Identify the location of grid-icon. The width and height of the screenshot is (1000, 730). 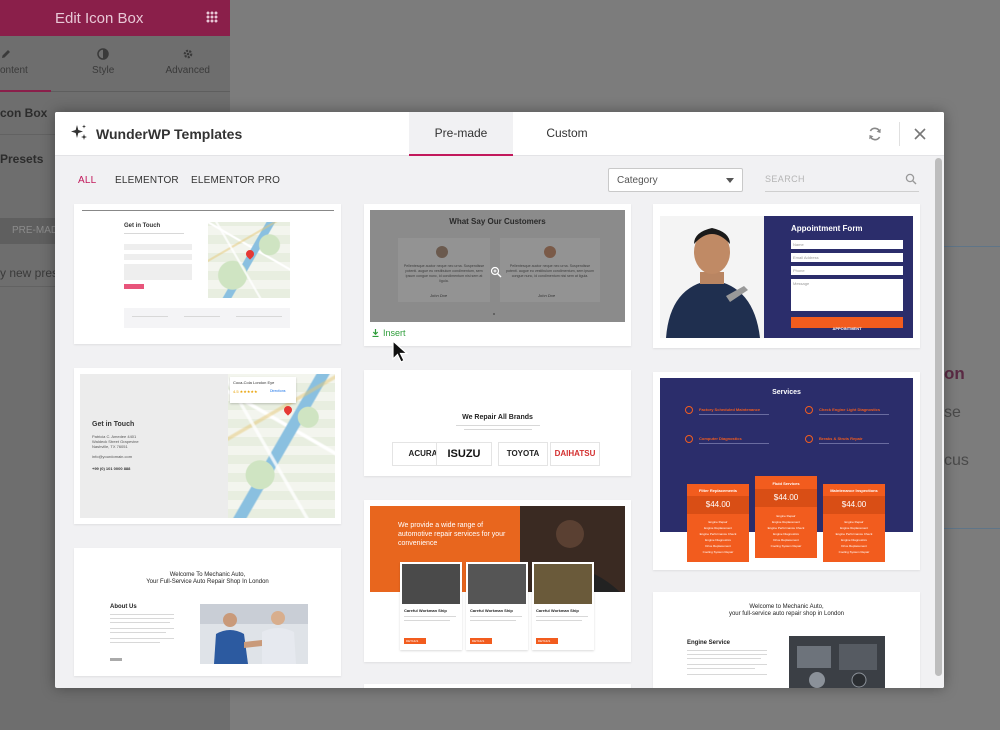
(212, 17).